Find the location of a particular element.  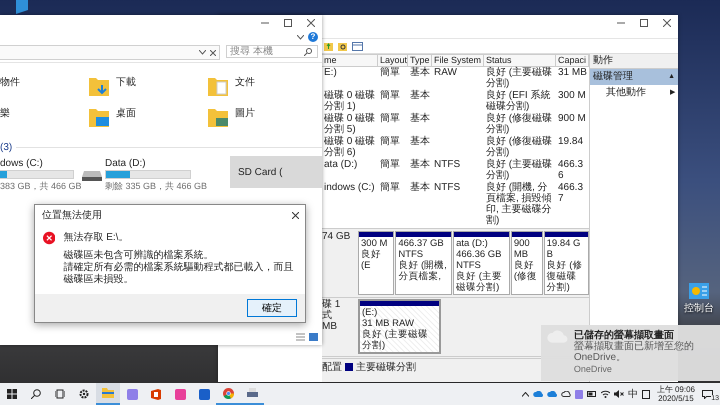

disk-label: 式 is located at coordinates (327, 315).